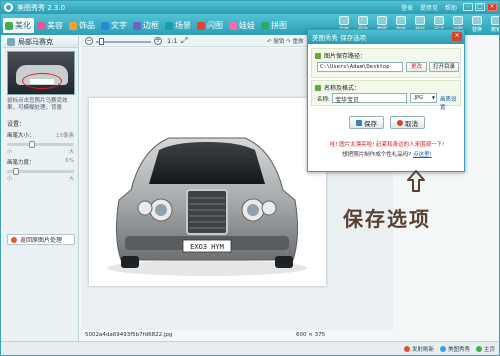 The image size is (500, 356). I want to click on open-folder-button: 打开目录, so click(444, 67).